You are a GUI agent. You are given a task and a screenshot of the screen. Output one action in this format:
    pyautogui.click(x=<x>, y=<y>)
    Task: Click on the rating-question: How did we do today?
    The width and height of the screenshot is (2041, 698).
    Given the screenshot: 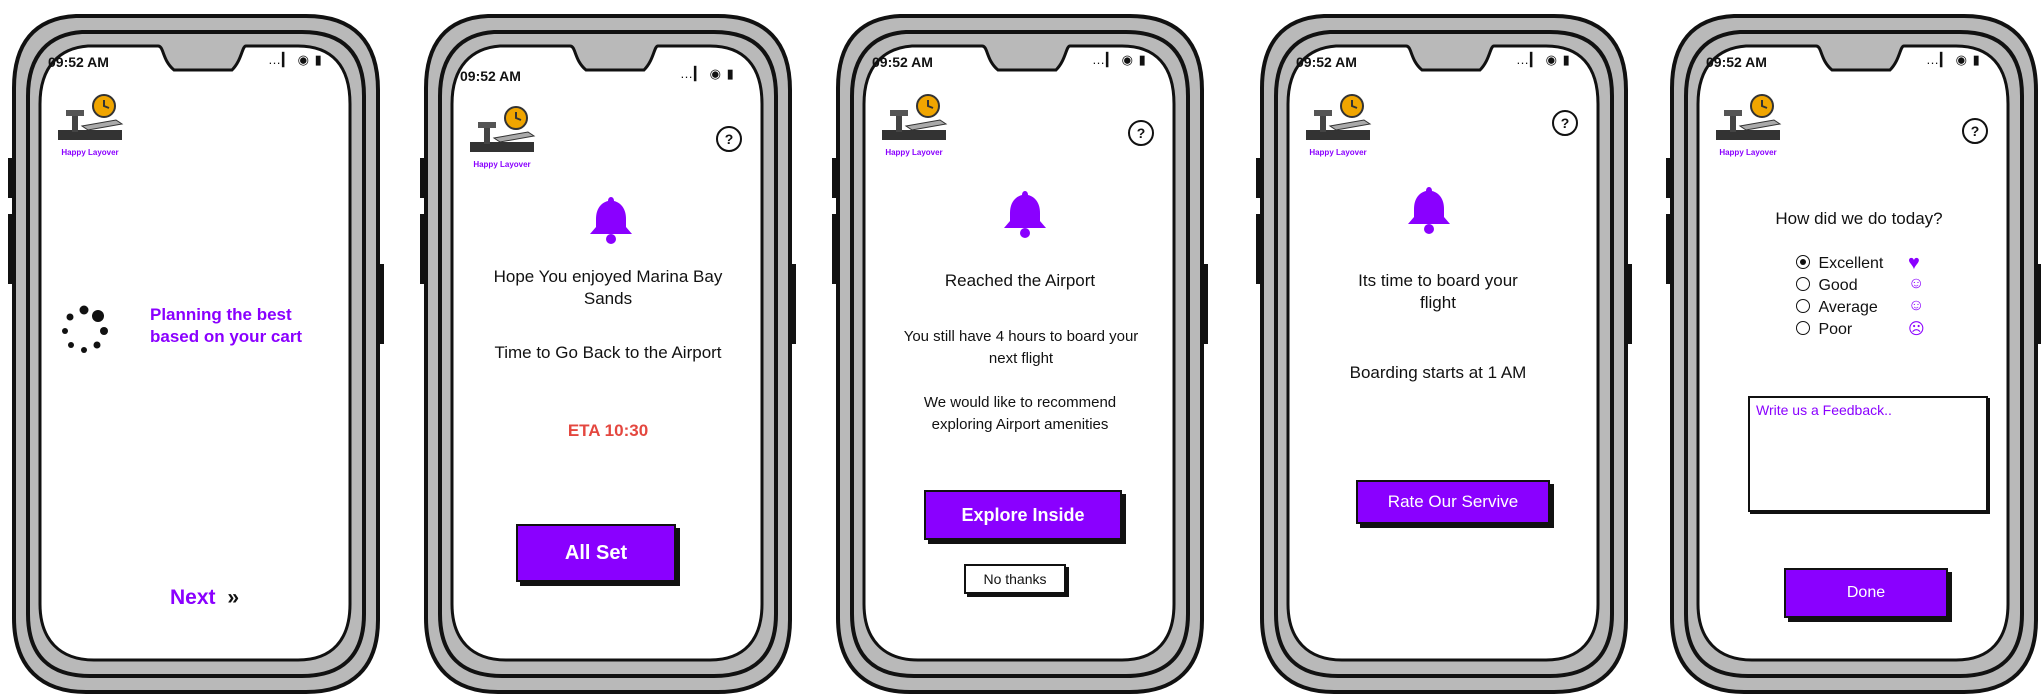 What is the action you would take?
    pyautogui.click(x=1859, y=218)
    